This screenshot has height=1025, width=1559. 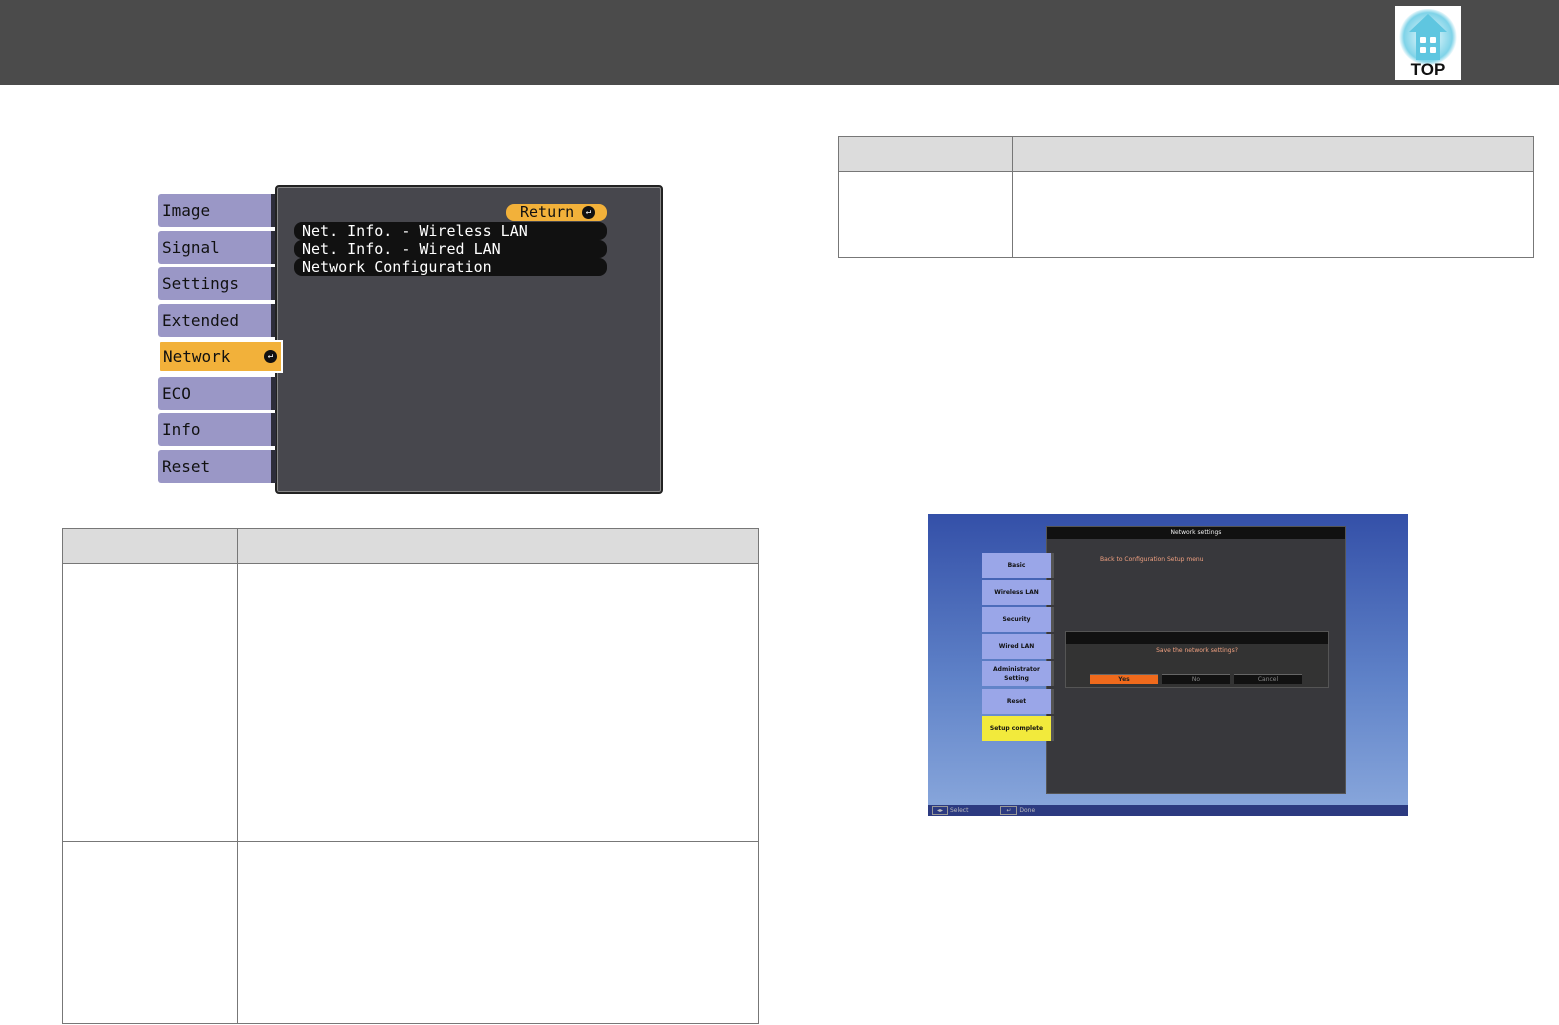 What do you see at coordinates (217, 429) in the screenshot?
I see `tab-info: Info` at bounding box center [217, 429].